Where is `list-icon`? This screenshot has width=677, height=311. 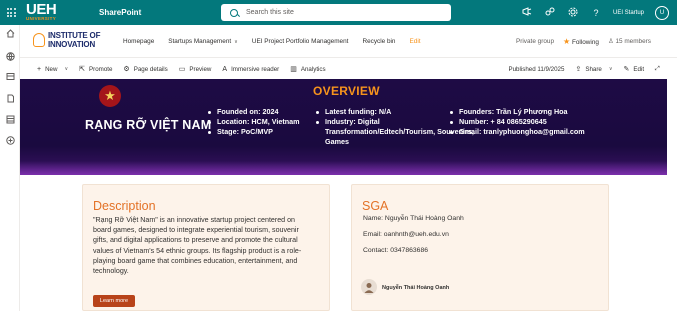 list-icon is located at coordinates (10, 120).